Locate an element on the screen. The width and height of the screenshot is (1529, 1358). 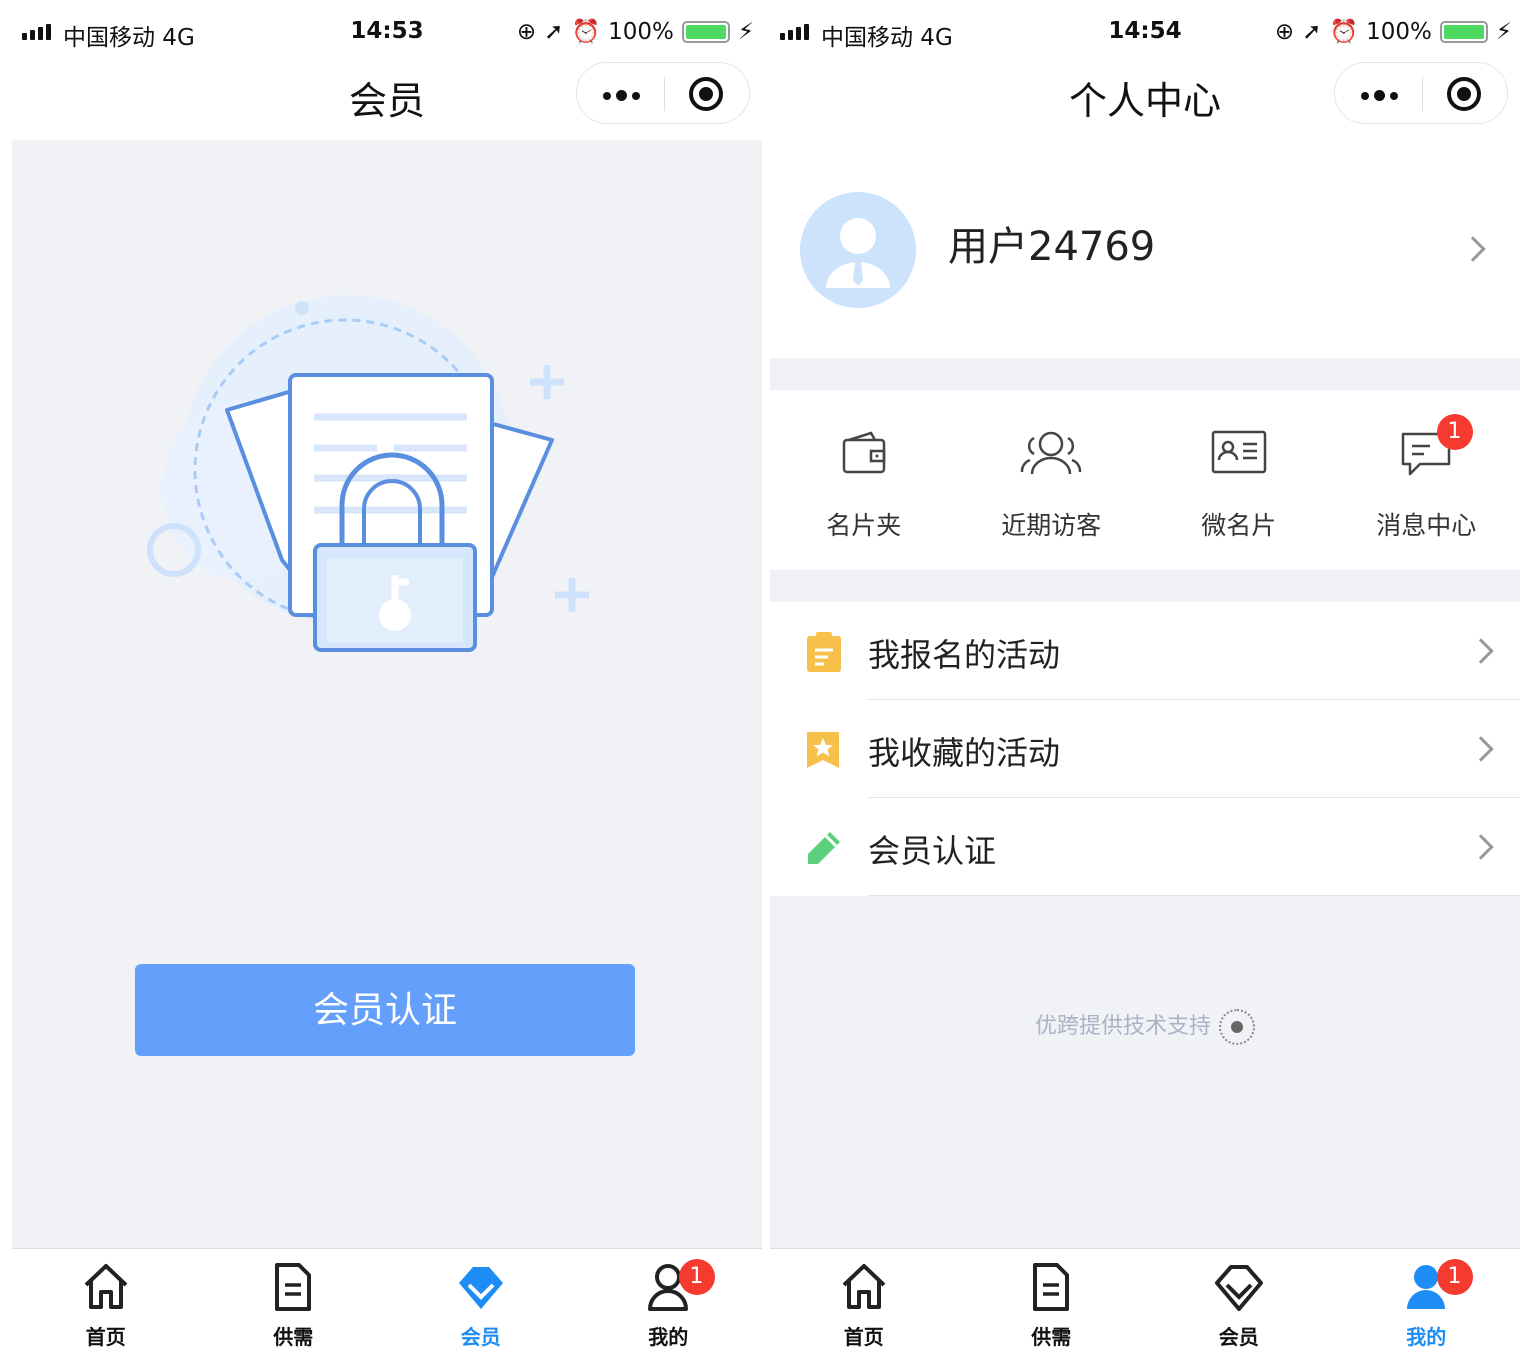
menu-member-certification: 会员认证 is located at coordinates (1145, 847).